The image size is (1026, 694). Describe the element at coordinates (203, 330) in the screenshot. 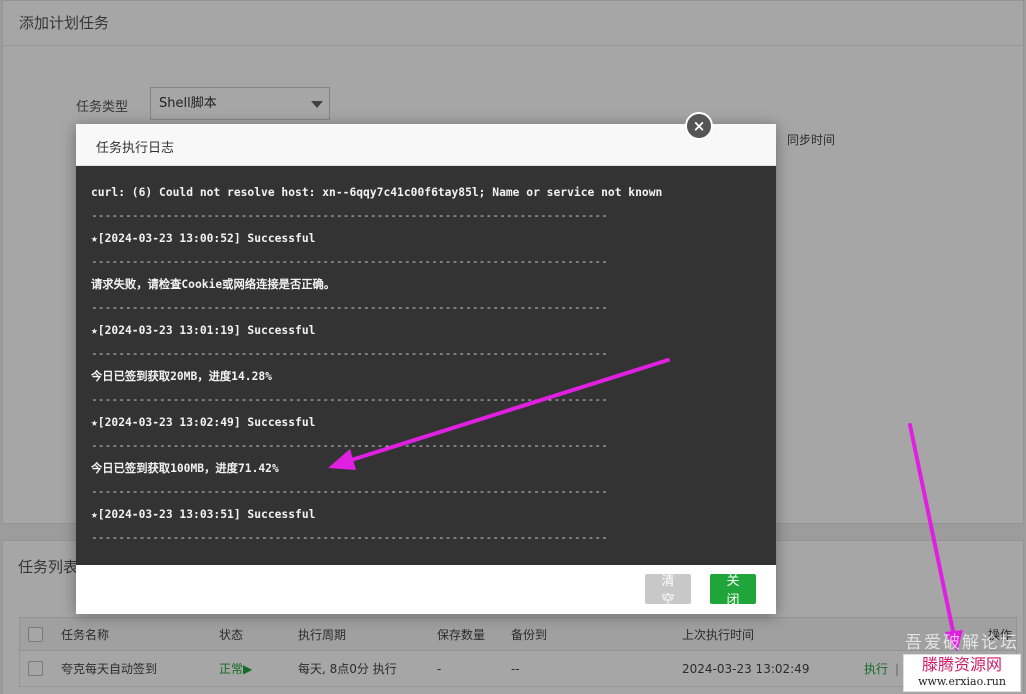

I see `log-line: ★[2024-03-23 13:01:19] Successful` at that location.